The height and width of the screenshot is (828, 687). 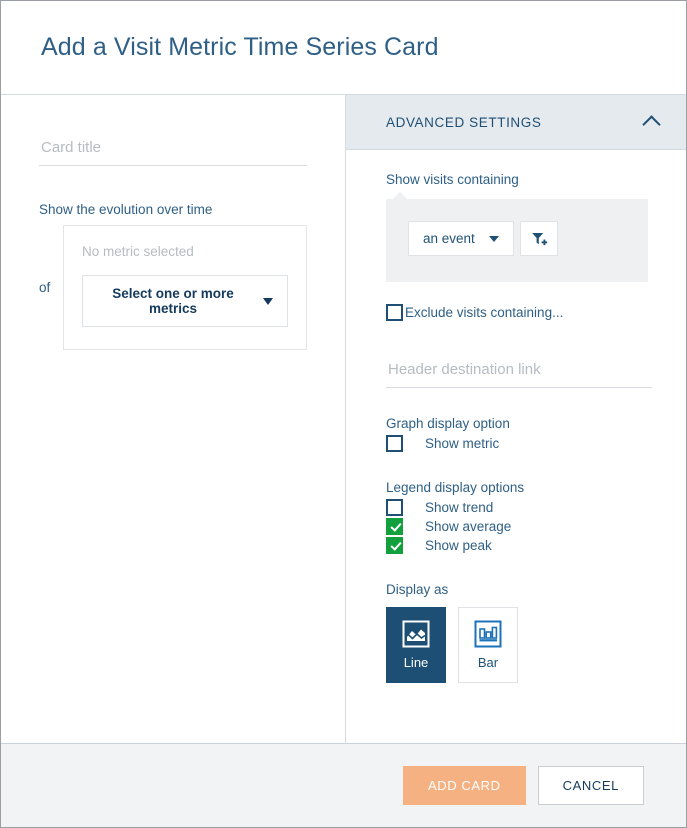 I want to click on advanced-settings-header: ADVANCED SETTINGS, so click(x=516, y=122).